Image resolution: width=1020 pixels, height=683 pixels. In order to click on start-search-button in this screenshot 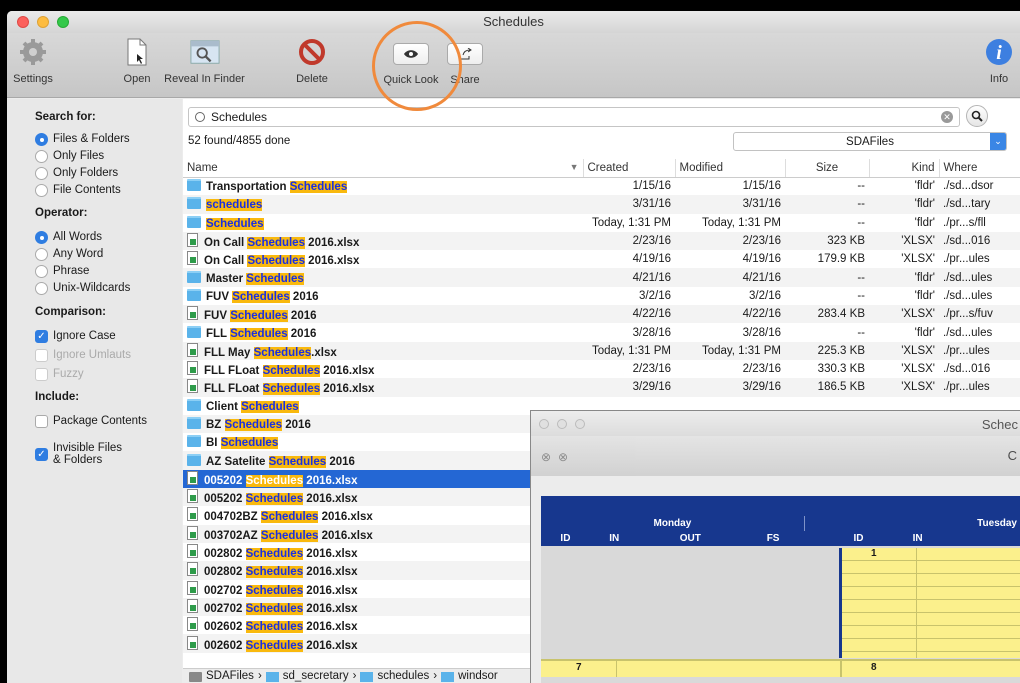, I will do `click(977, 116)`.